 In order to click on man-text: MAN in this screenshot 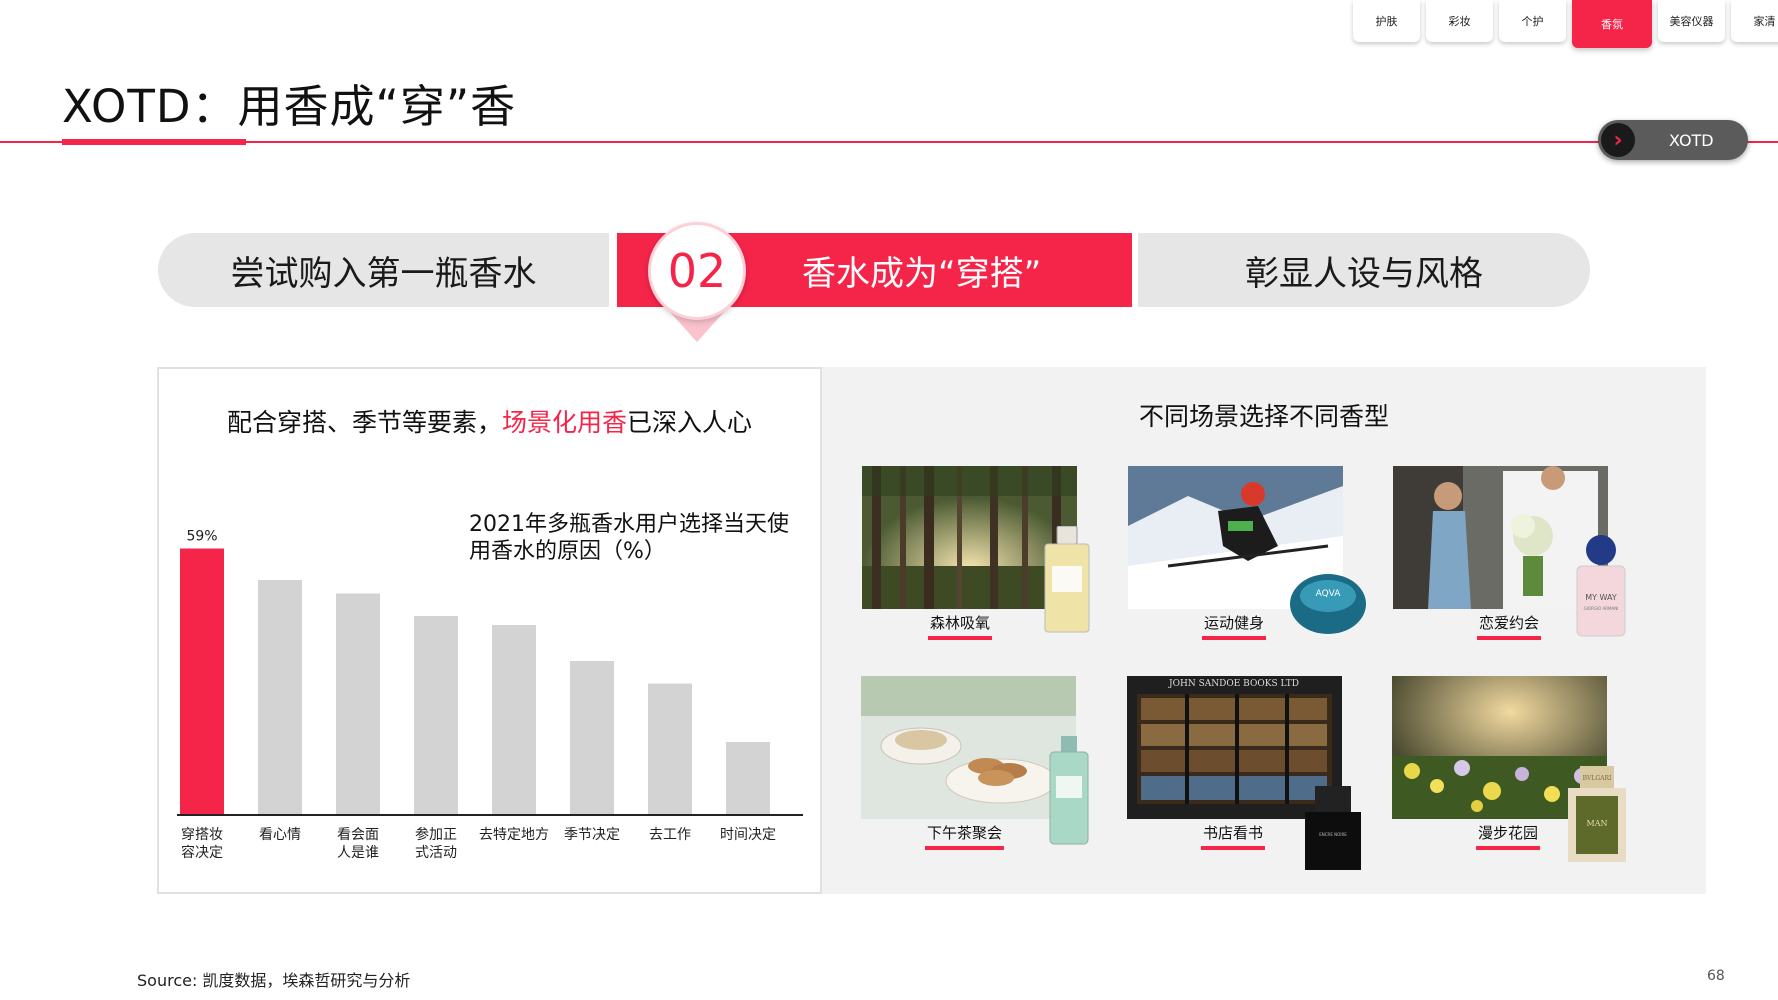, I will do `click(1597, 823)`.